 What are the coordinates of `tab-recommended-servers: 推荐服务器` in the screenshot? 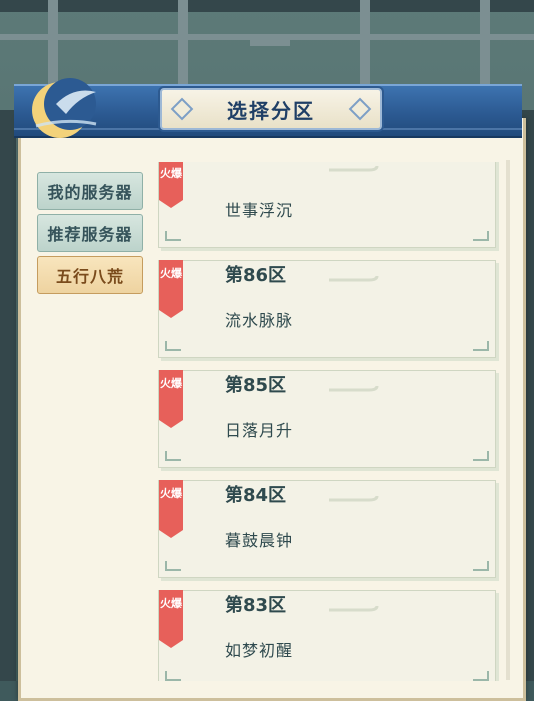 It's located at (90, 233).